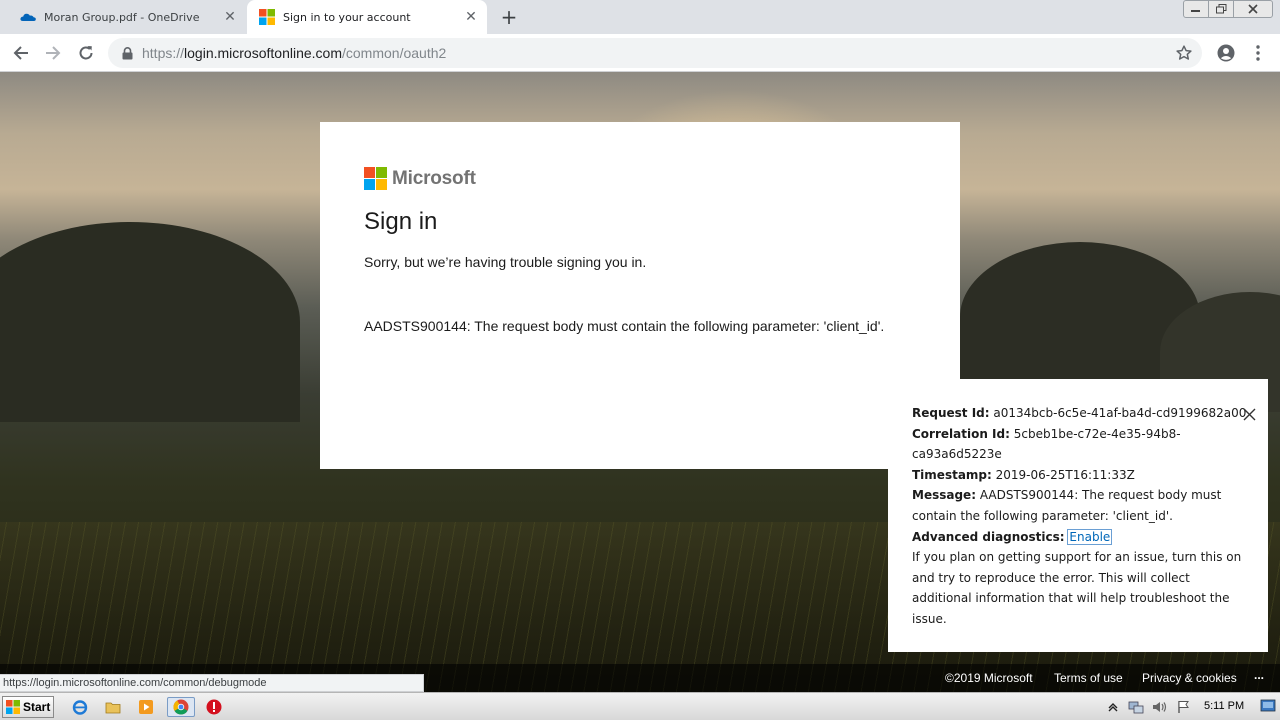 The height and width of the screenshot is (720, 1280). What do you see at coordinates (347, 17) in the screenshot?
I see `tab-title: Sign in to your account` at bounding box center [347, 17].